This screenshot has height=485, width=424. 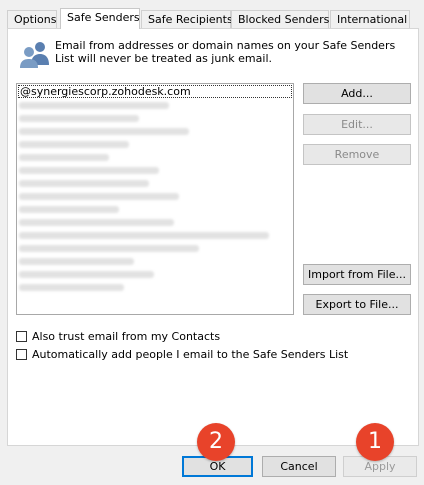 What do you see at coordinates (370, 19) in the screenshot?
I see `tab-international: International` at bounding box center [370, 19].